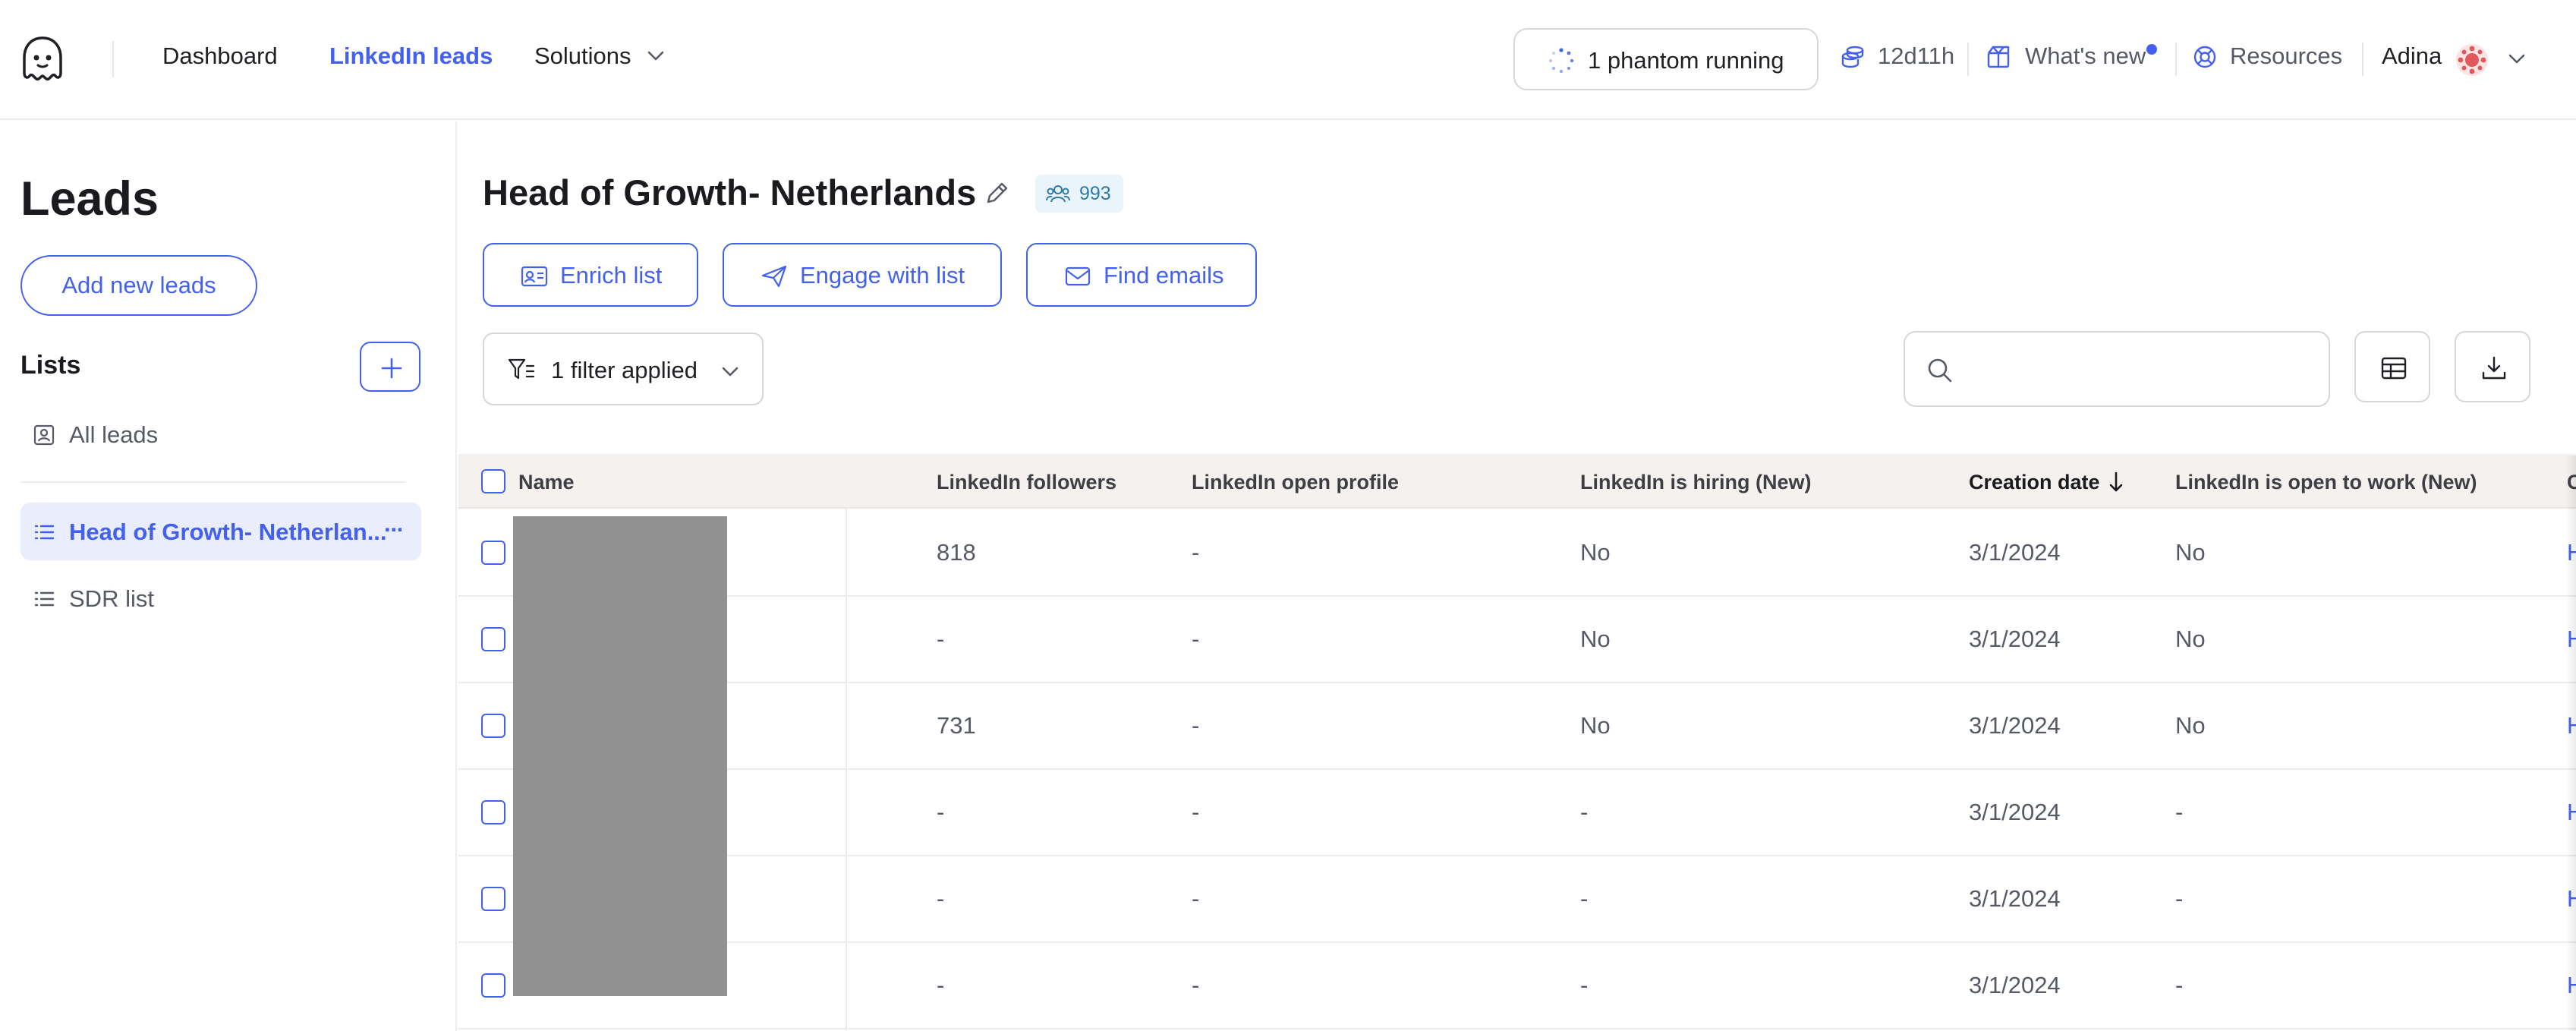 Image resolution: width=2576 pixels, height=1031 pixels. Describe the element at coordinates (220, 434) in the screenshot. I see `sidebar-item-all-leads: All leads` at that location.